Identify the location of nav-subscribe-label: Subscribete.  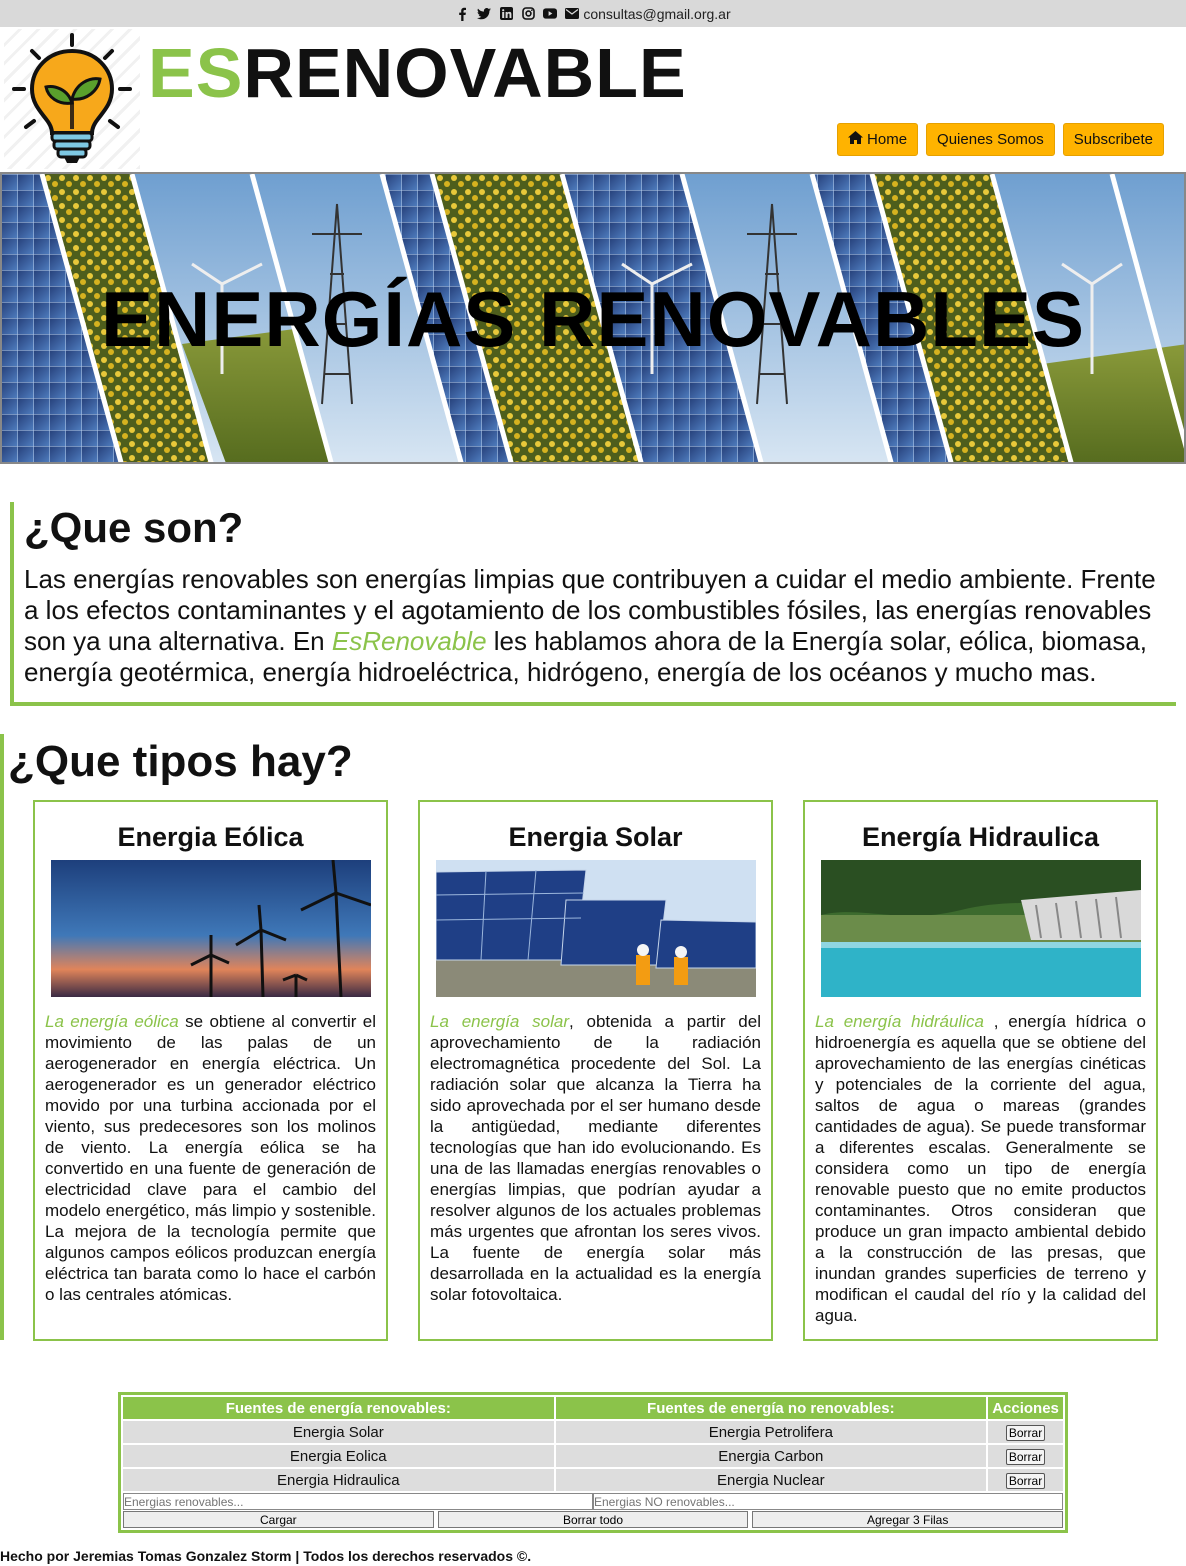
(1113, 139).